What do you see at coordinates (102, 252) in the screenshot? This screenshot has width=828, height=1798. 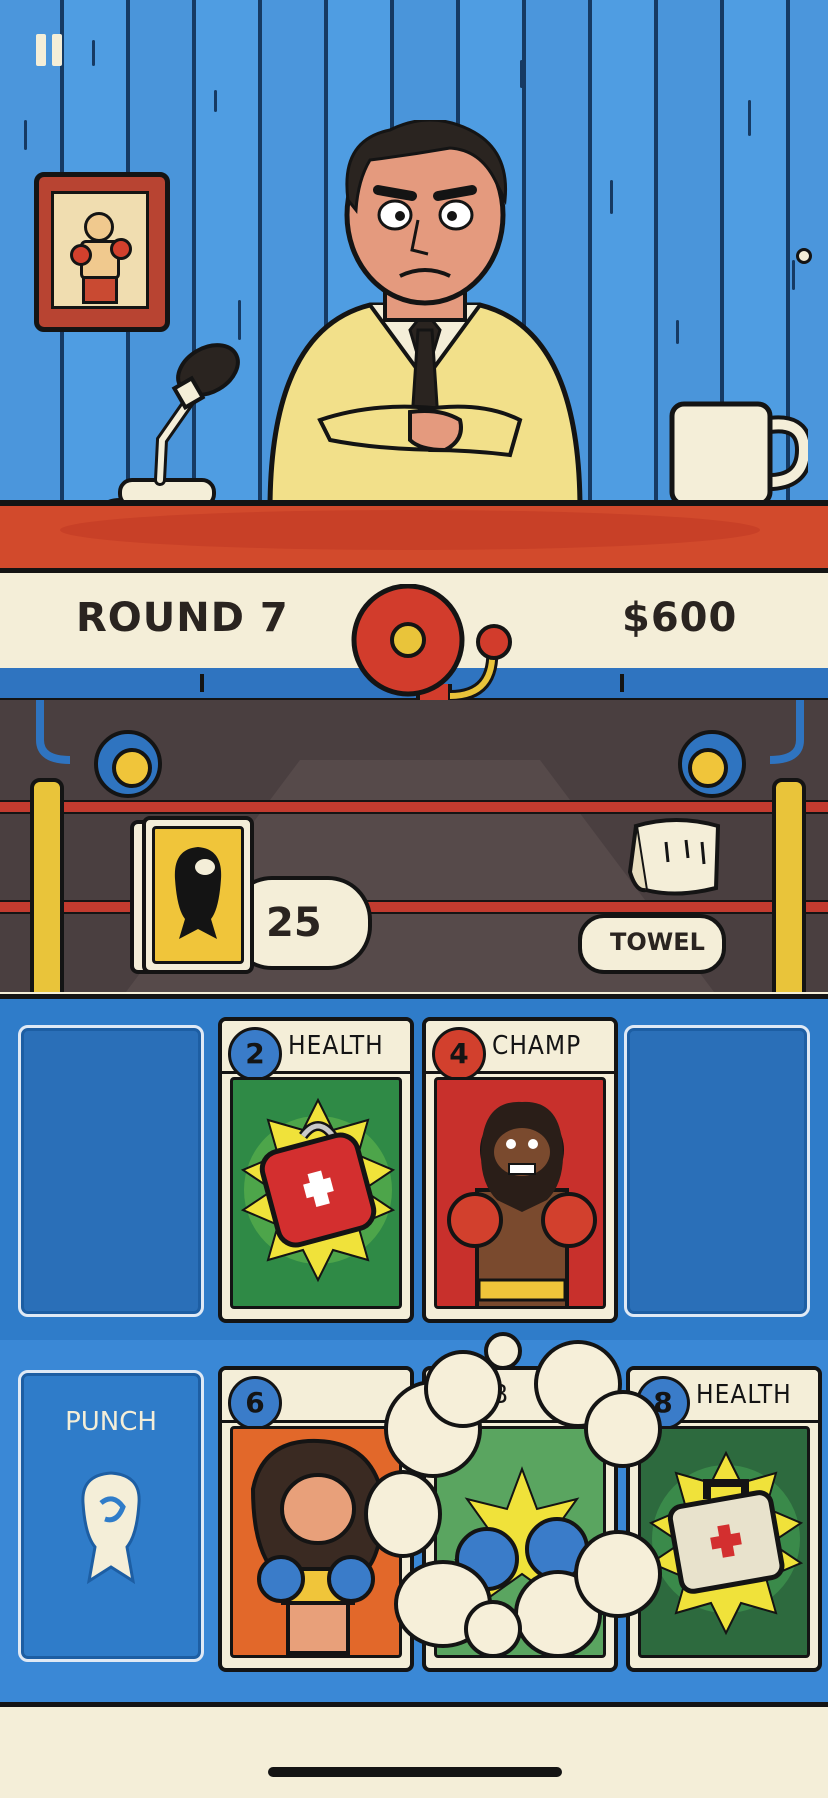 I see `boxer-poster` at bounding box center [102, 252].